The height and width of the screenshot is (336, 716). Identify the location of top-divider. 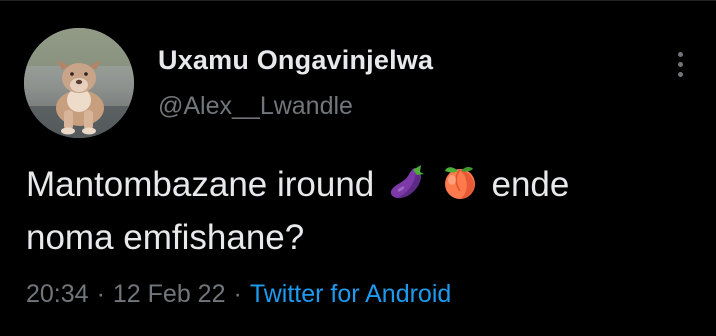
(358, 0).